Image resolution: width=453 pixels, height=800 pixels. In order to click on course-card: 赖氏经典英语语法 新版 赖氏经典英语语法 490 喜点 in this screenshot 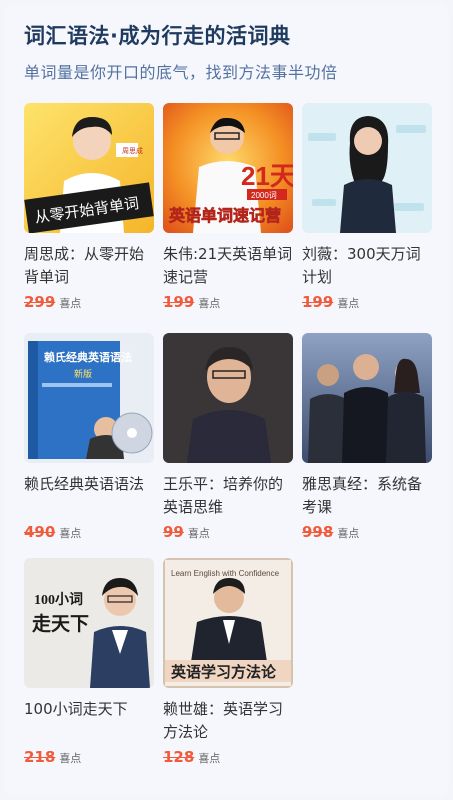, I will do `click(89, 437)`.